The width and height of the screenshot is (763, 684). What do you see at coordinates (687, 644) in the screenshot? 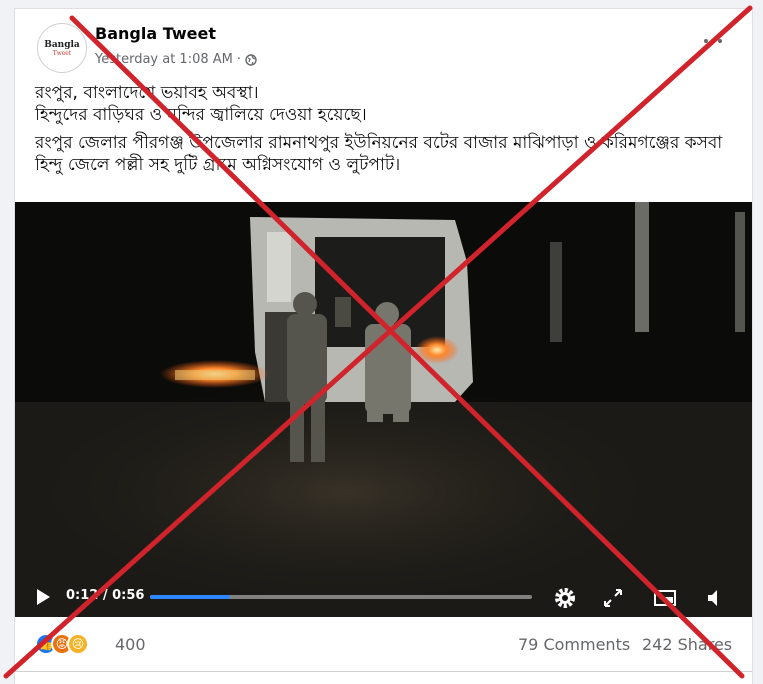
I see `shares-count: 242 Shares` at bounding box center [687, 644].